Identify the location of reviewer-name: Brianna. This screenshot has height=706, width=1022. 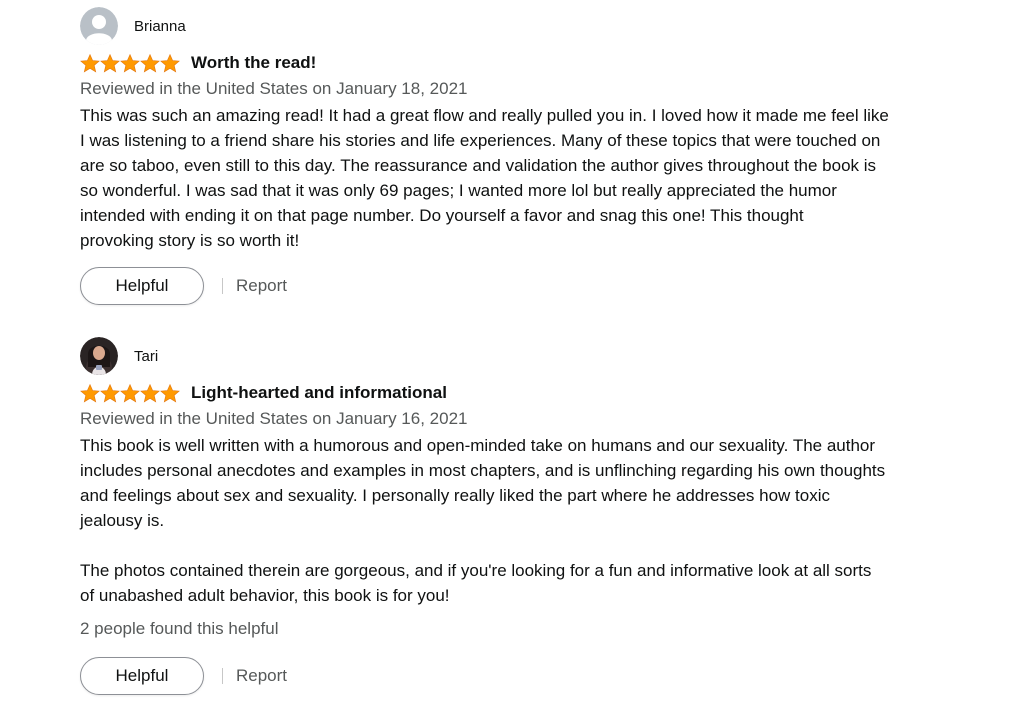
(160, 26).